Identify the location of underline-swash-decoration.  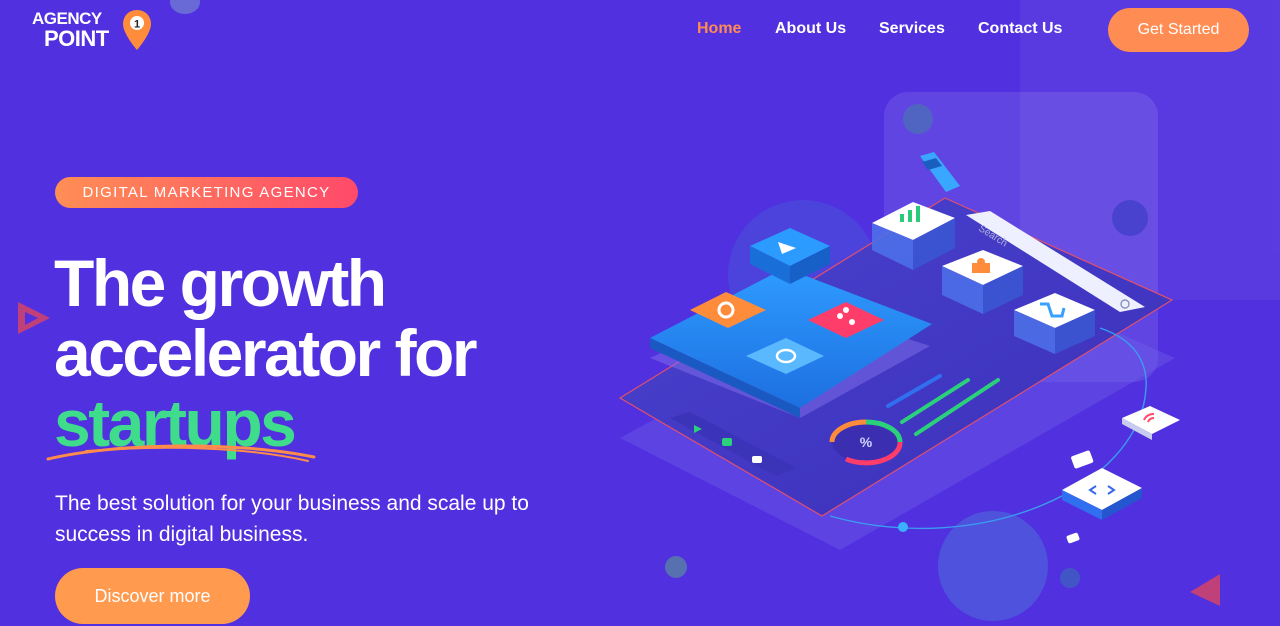
(181, 453).